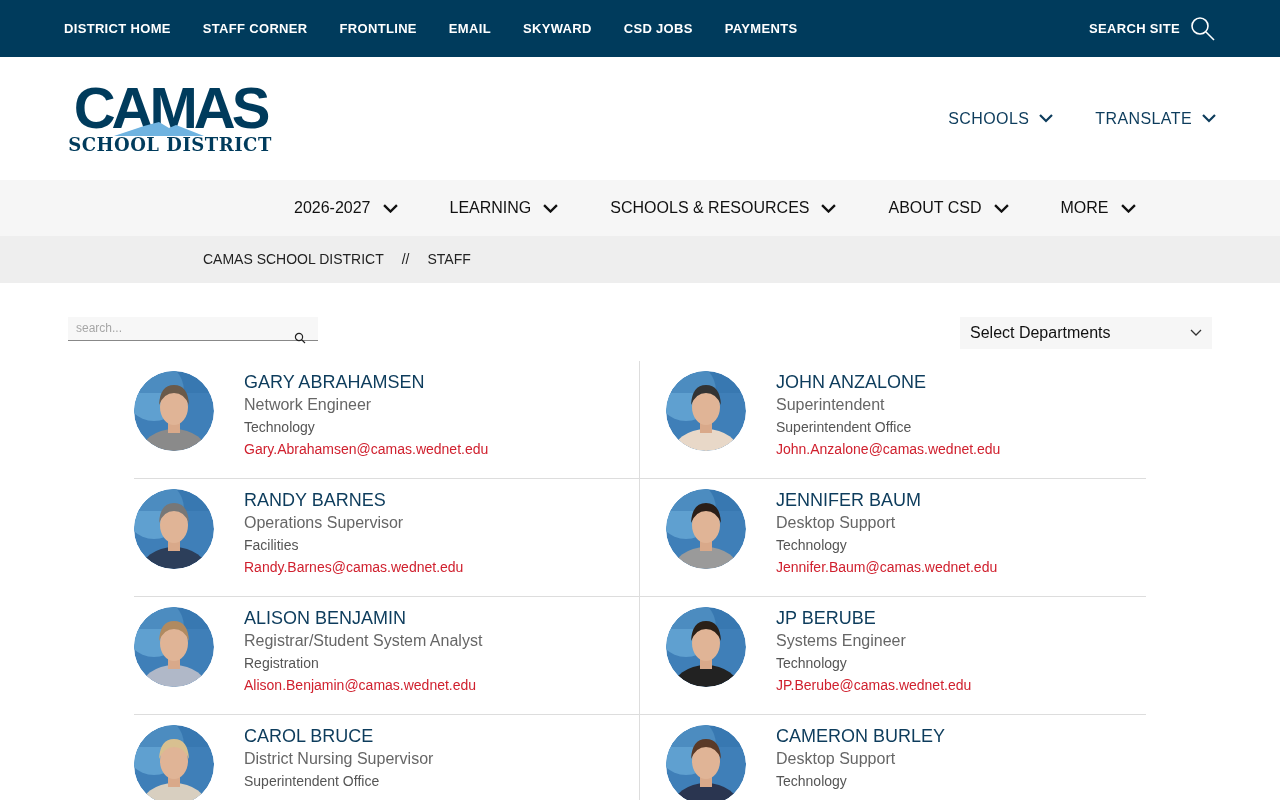  Describe the element at coordinates (354, 567) in the screenshot. I see `staff-email-address: Randy.Barnes@camas.wednet.edu` at that location.